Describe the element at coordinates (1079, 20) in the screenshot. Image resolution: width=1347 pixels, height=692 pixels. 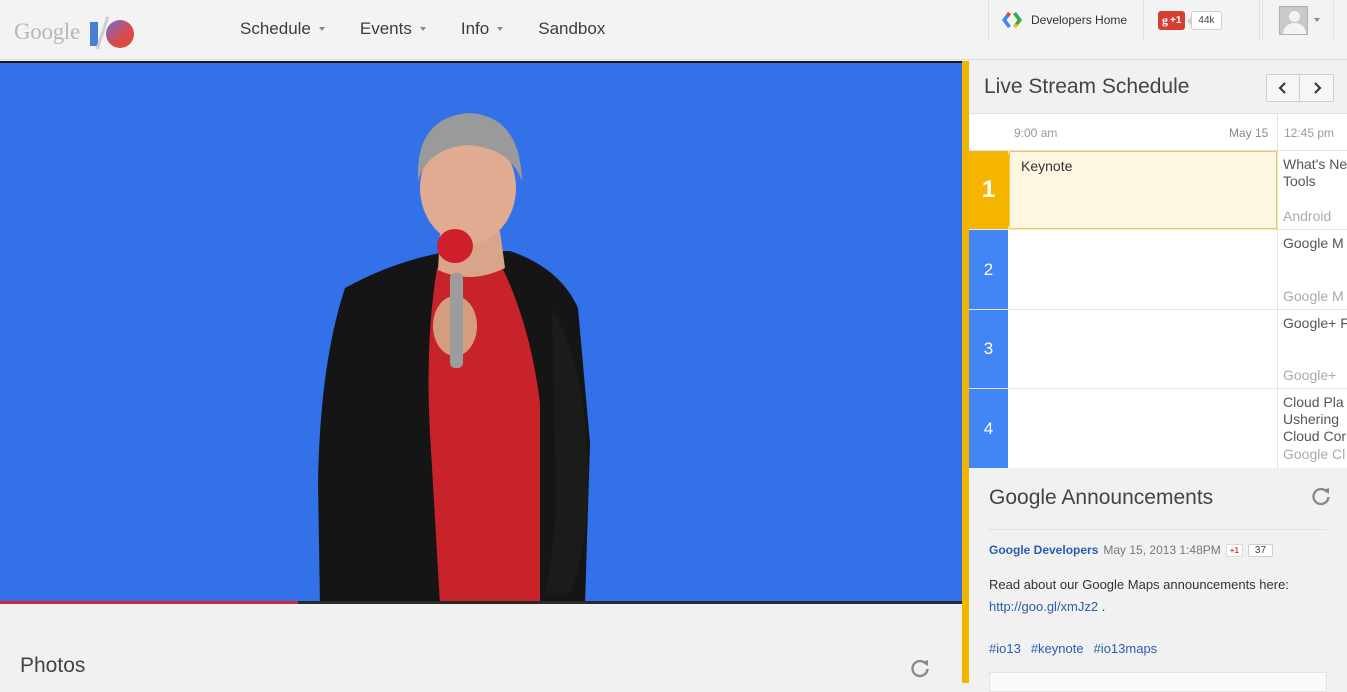
I see `developers-home-label: Developers Home` at that location.